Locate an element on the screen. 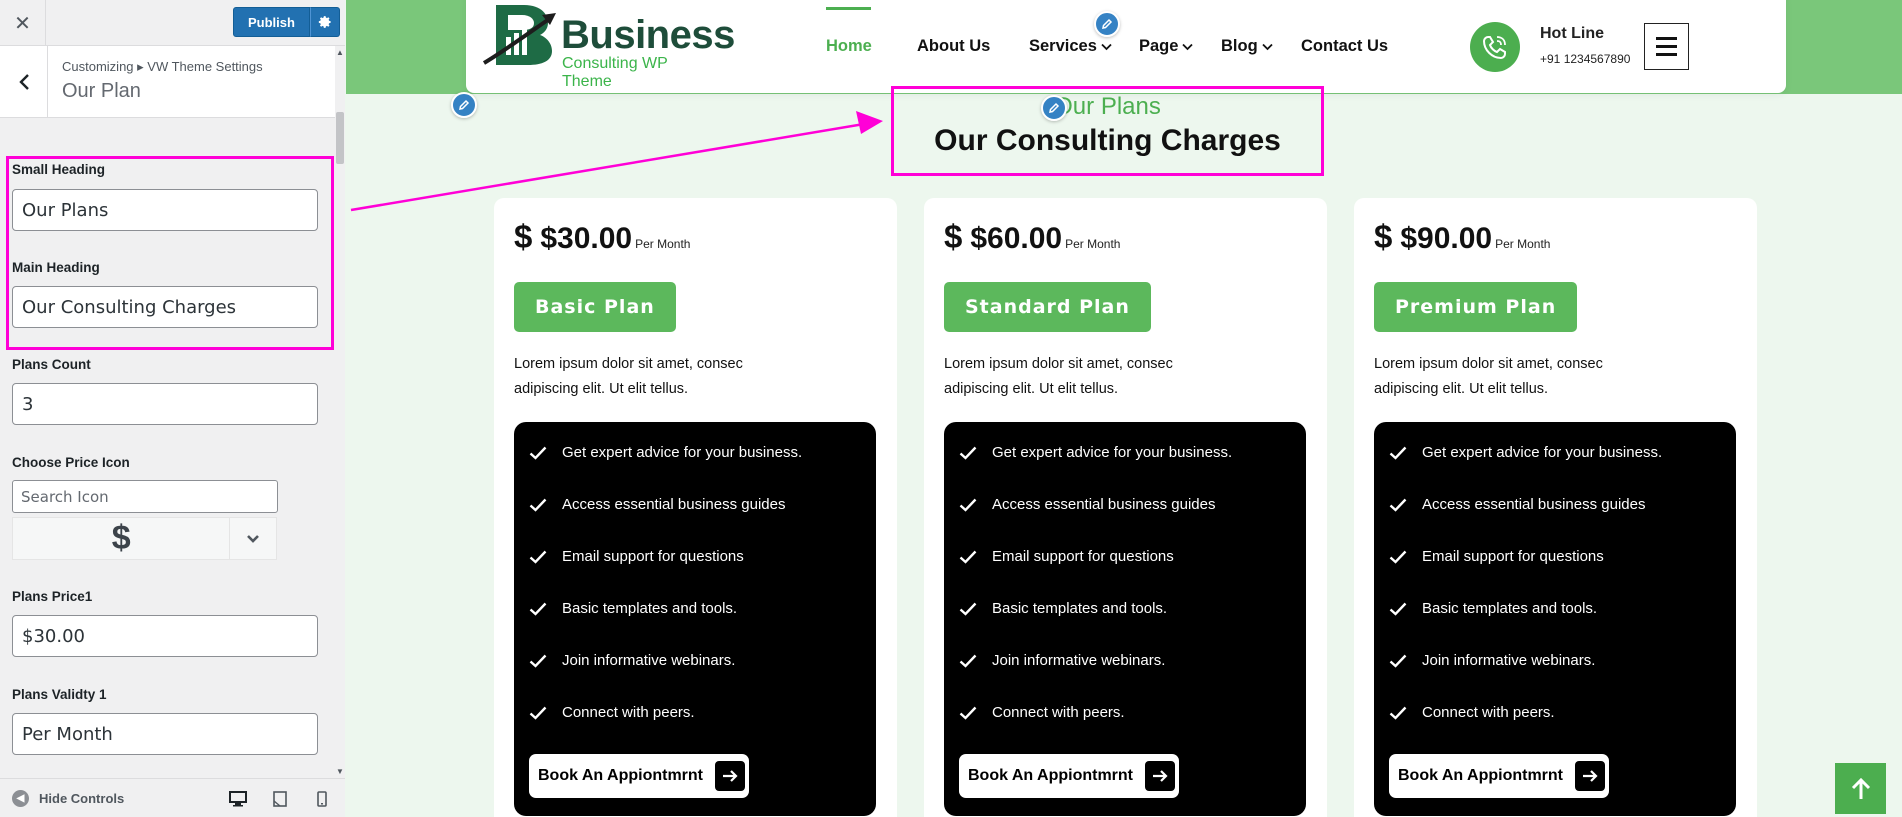 Image resolution: width=1902 pixels, height=817 pixels. plan-price: $90.00 is located at coordinates (1446, 238).